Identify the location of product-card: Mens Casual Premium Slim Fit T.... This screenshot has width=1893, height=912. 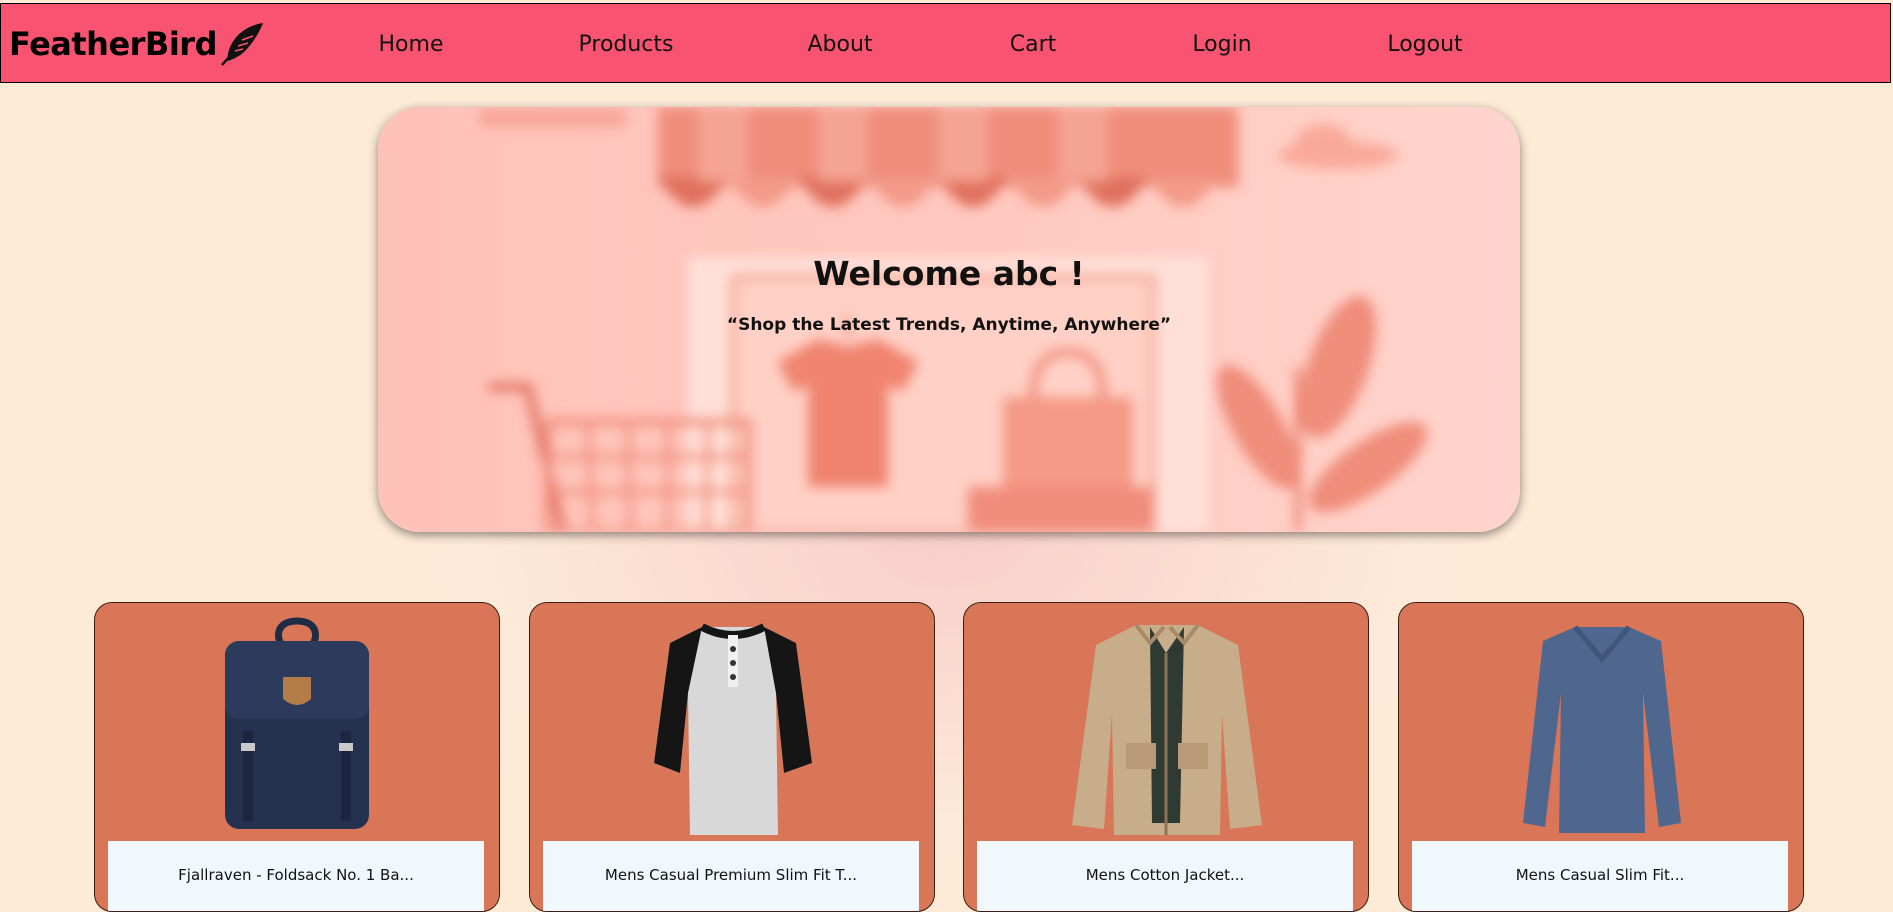
(732, 757).